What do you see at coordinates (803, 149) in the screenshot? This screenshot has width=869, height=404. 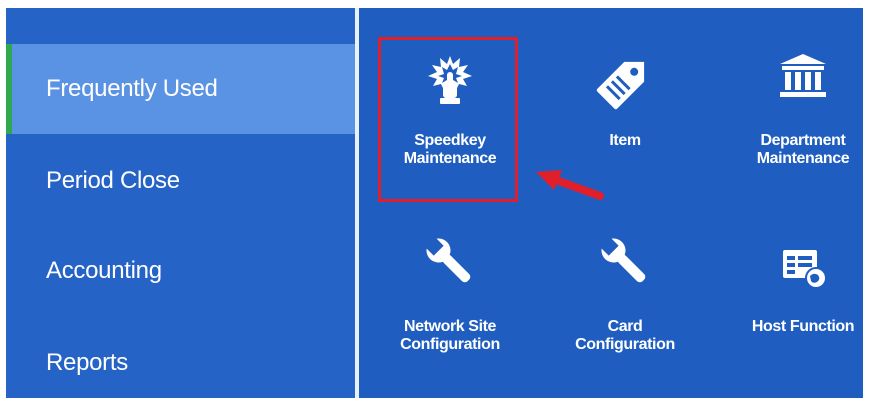 I see `tile-label: Department Maintenance` at bounding box center [803, 149].